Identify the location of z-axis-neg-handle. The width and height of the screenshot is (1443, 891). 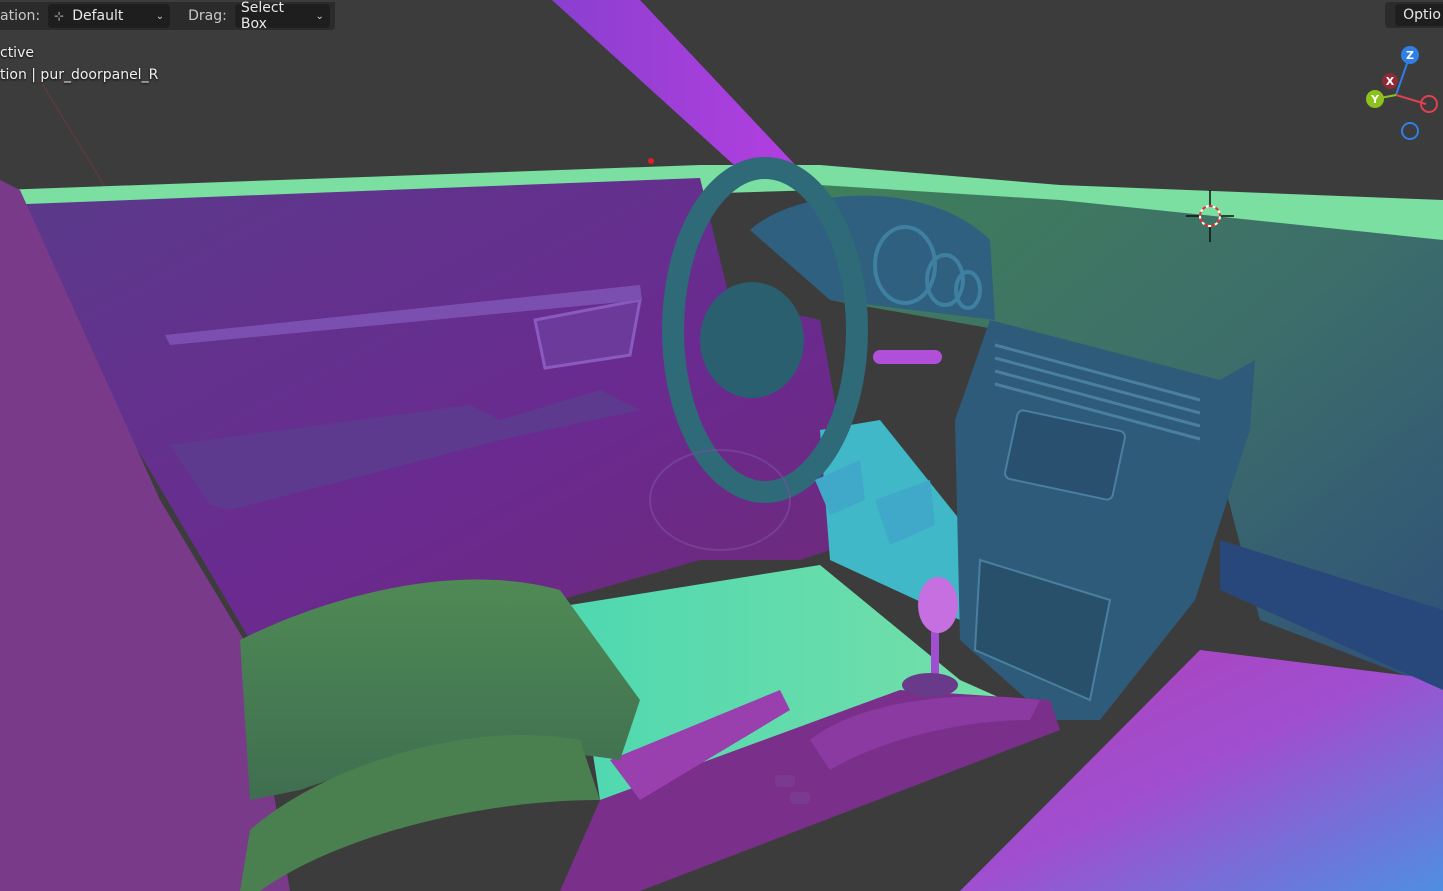
(1410, 131).